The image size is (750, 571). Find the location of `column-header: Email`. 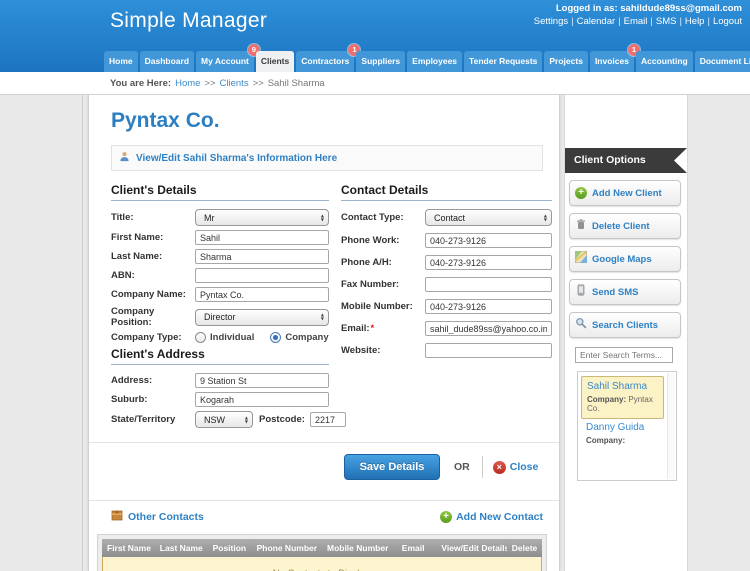

column-header: Email is located at coordinates (413, 548).